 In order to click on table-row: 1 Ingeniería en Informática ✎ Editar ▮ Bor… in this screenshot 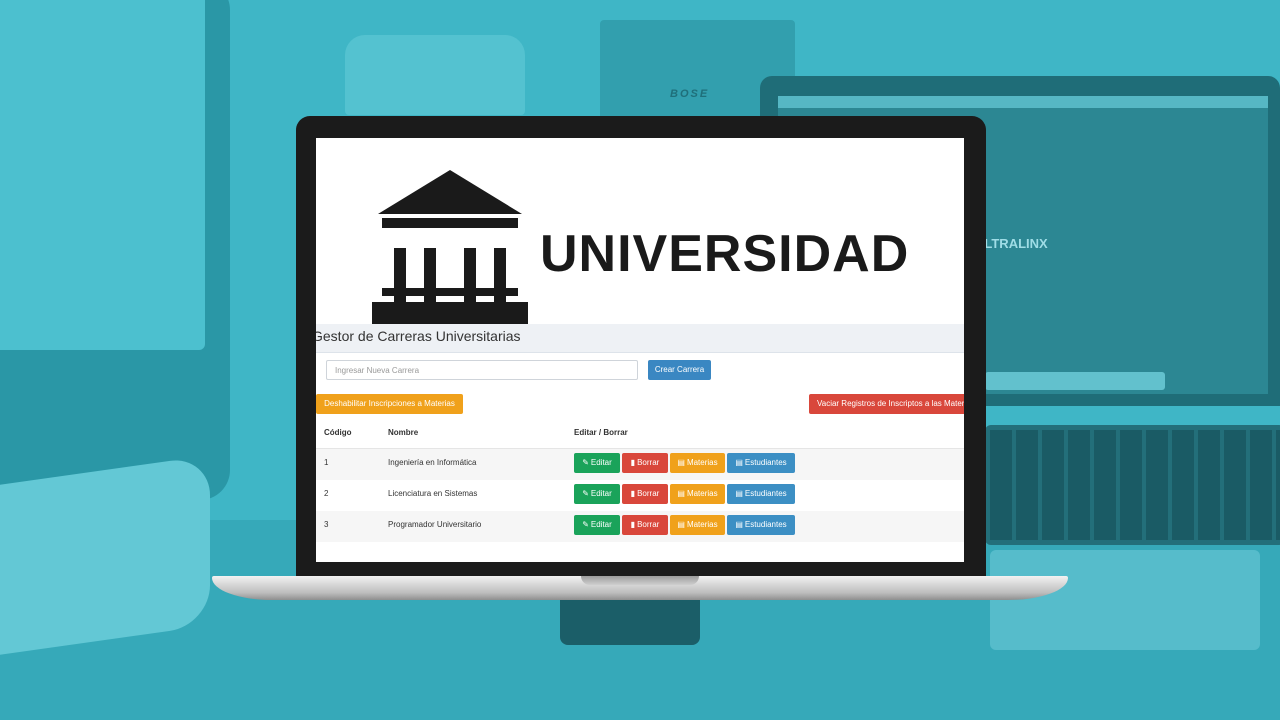, I will do `click(640, 464)`.